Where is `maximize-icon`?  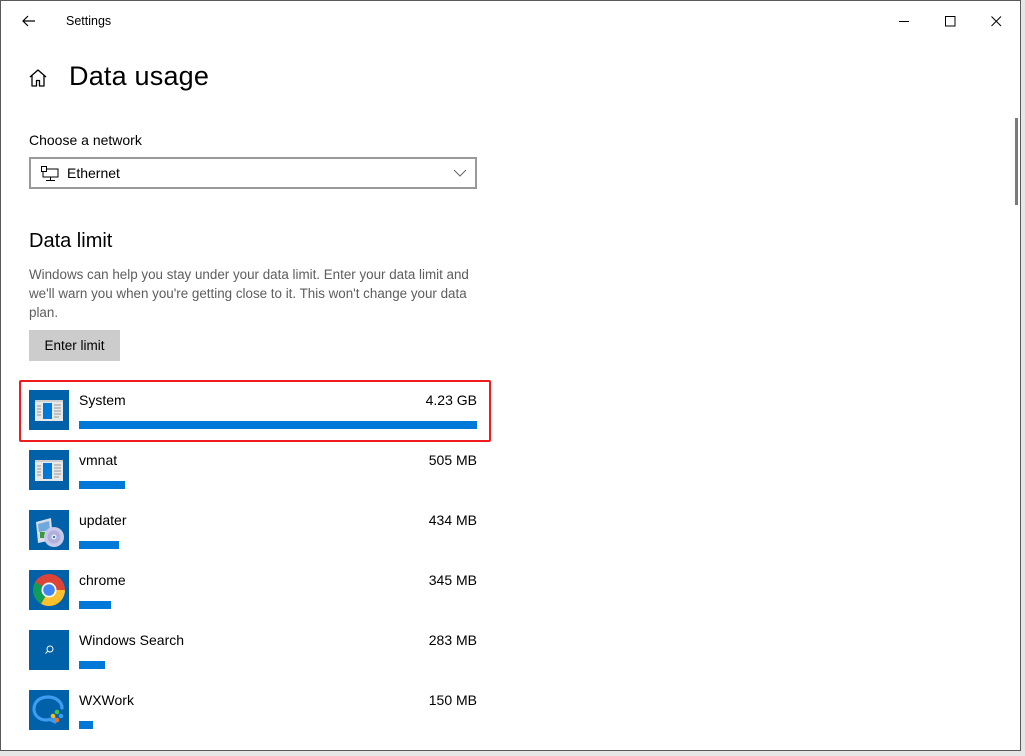
maximize-icon is located at coordinates (949, 20).